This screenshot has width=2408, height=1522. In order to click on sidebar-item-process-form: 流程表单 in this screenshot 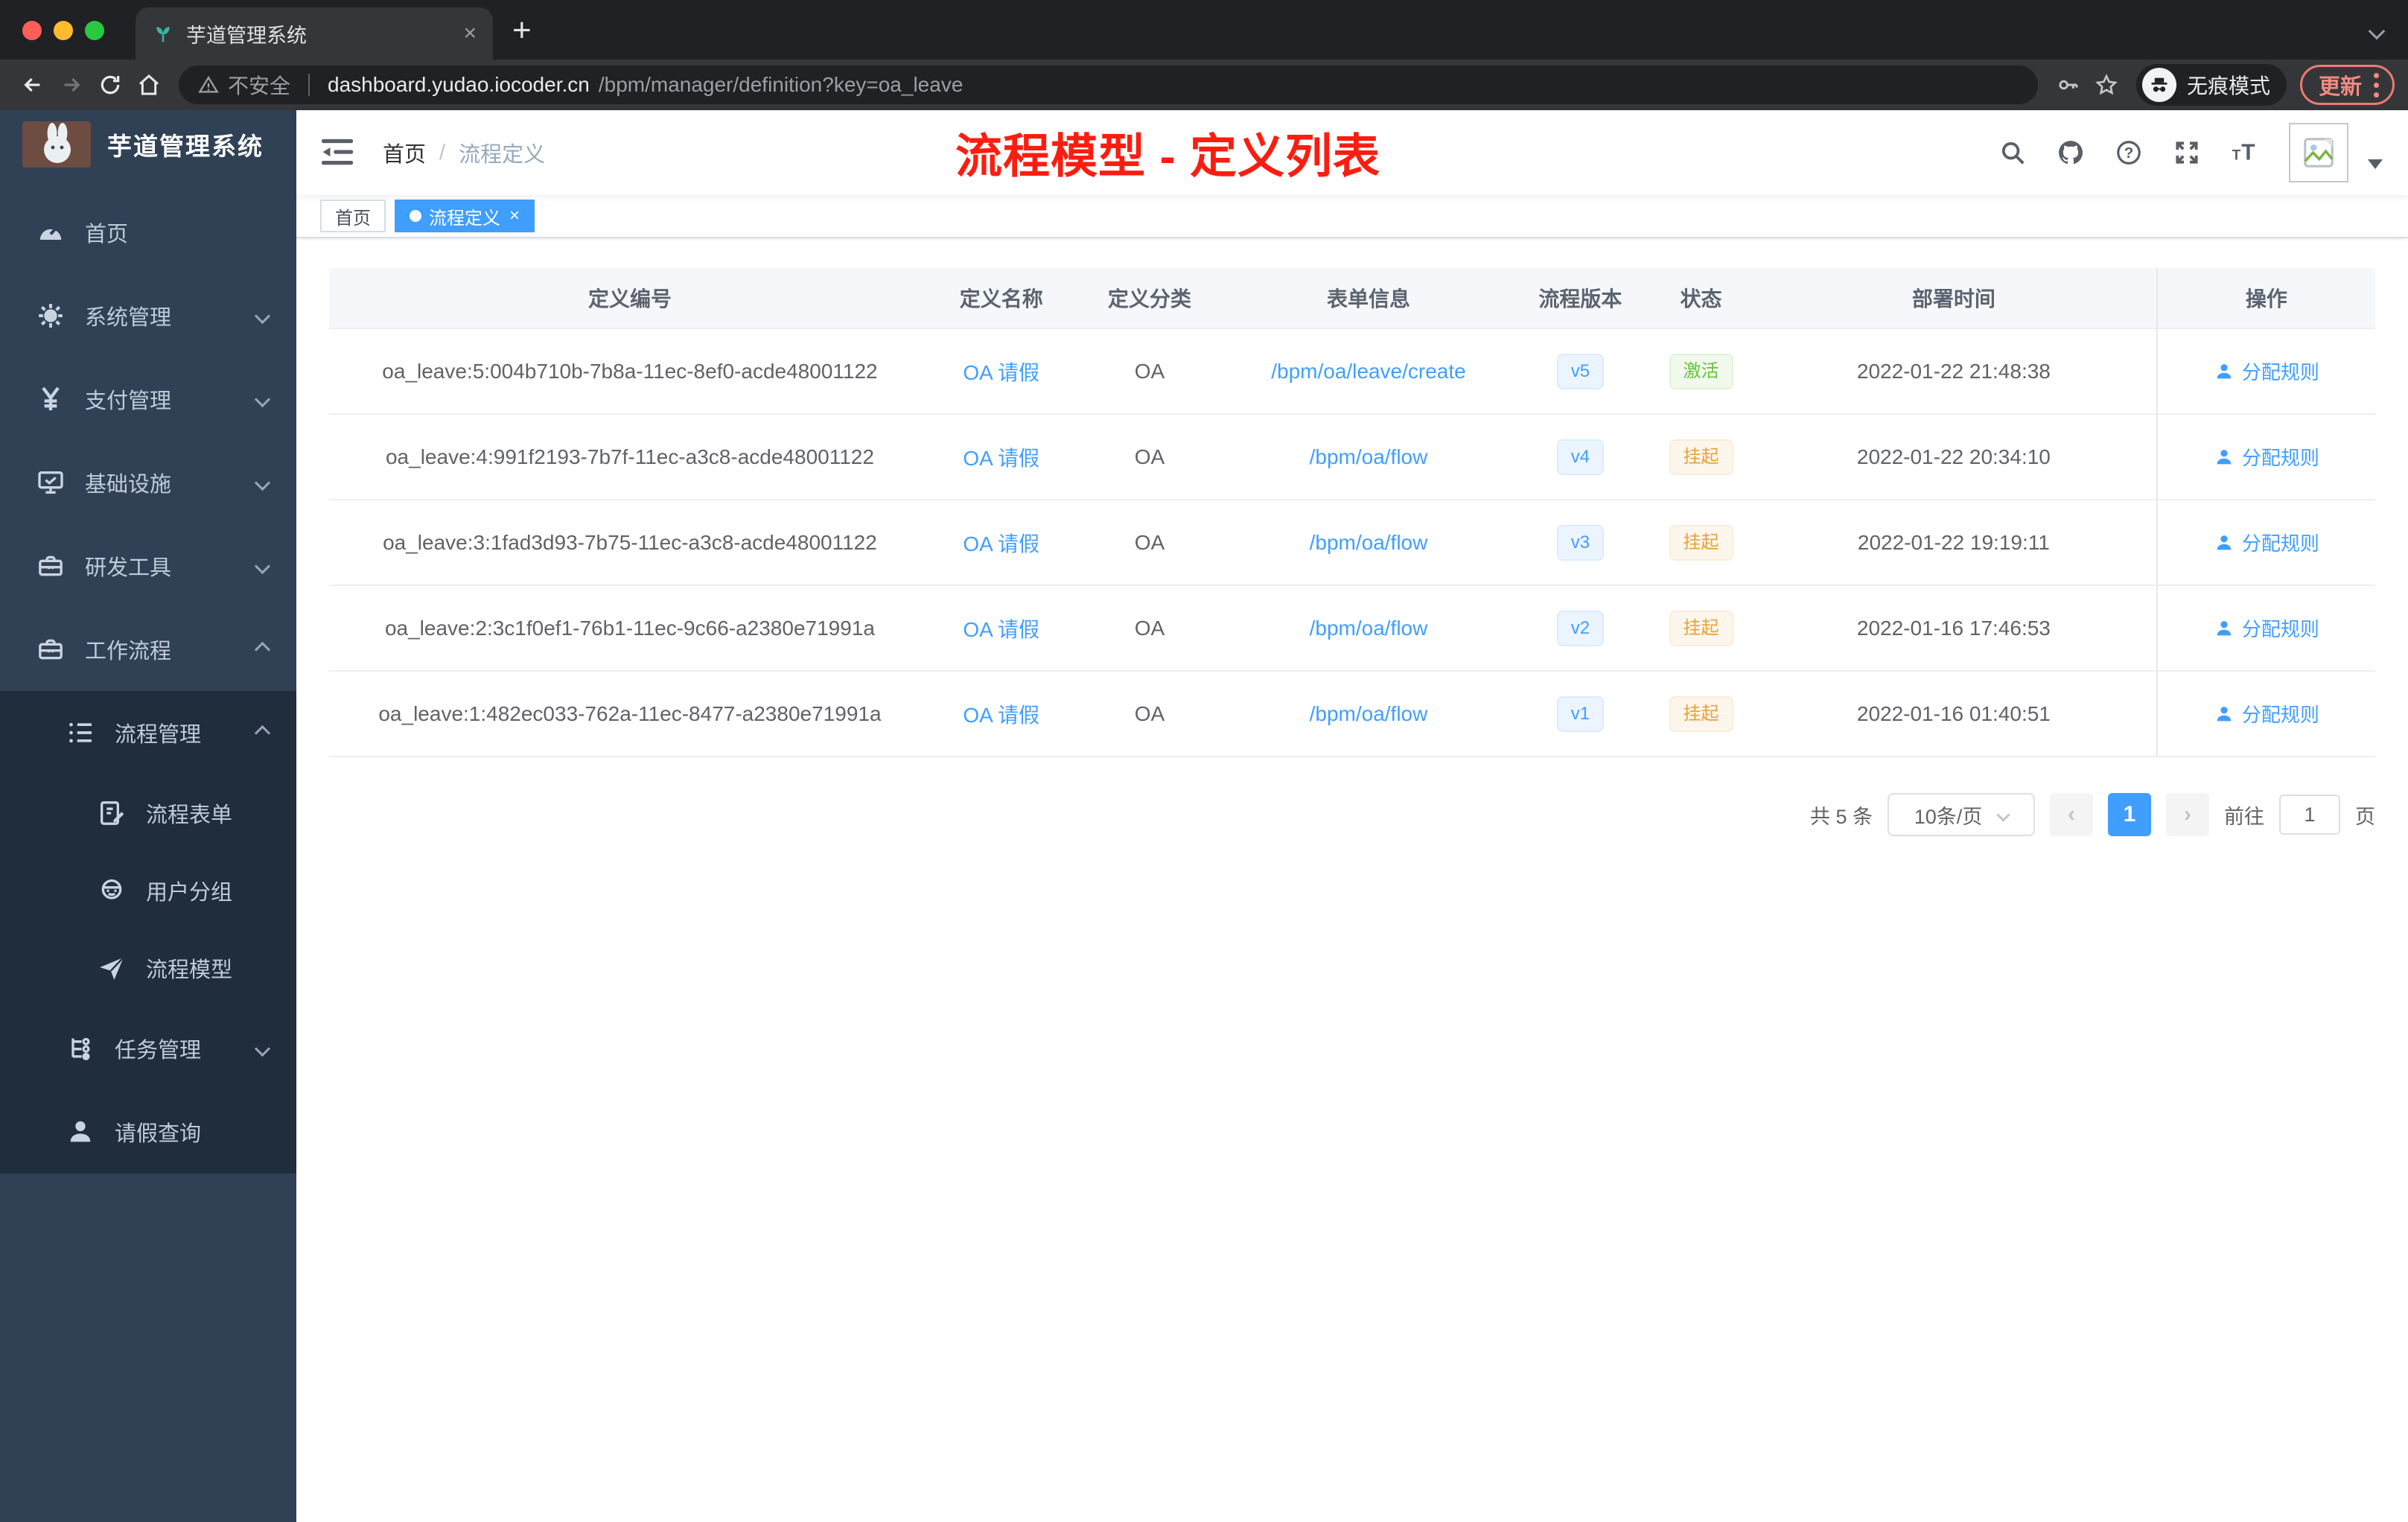, I will do `click(148, 813)`.